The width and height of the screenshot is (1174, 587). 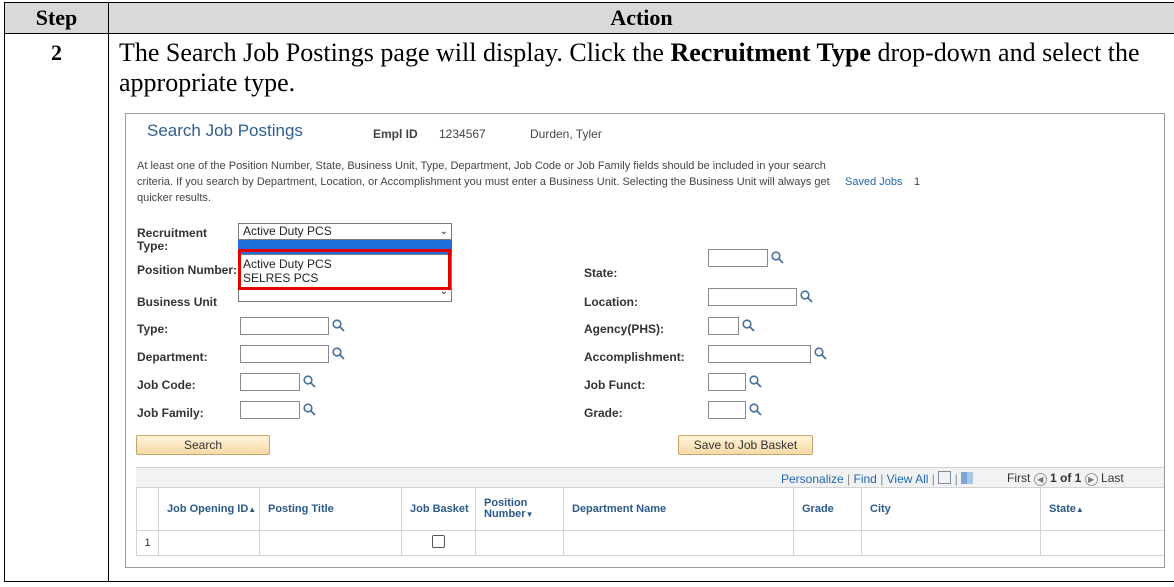 What do you see at coordinates (1091, 479) in the screenshot?
I see `next-icon: ▶` at bounding box center [1091, 479].